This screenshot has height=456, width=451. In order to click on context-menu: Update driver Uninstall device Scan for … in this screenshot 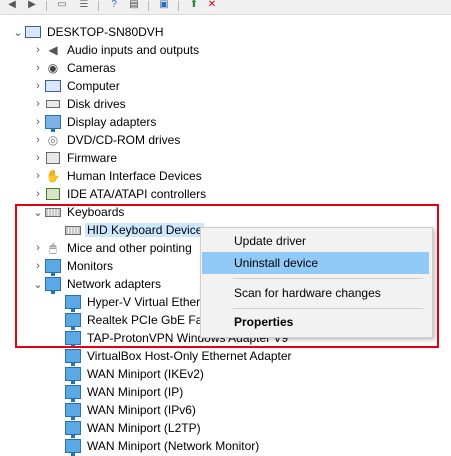, I will do `click(316, 282)`.